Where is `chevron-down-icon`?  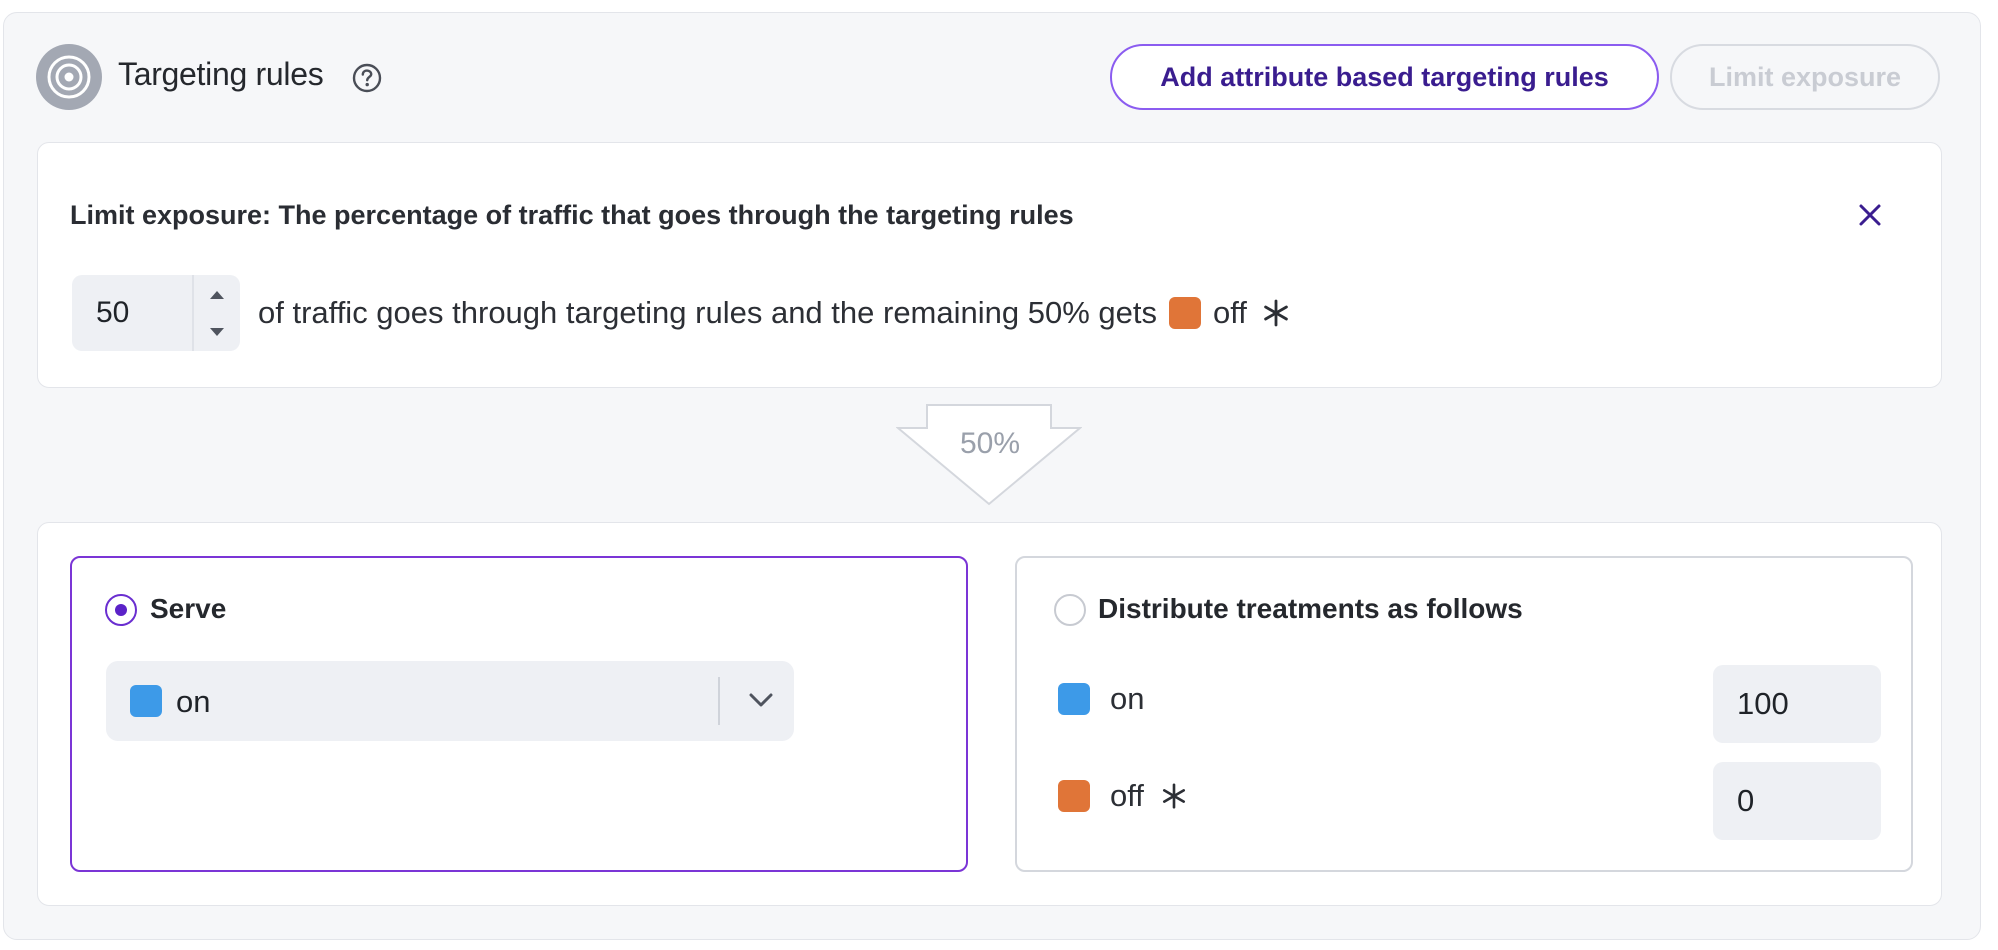
chevron-down-icon is located at coordinates (761, 702).